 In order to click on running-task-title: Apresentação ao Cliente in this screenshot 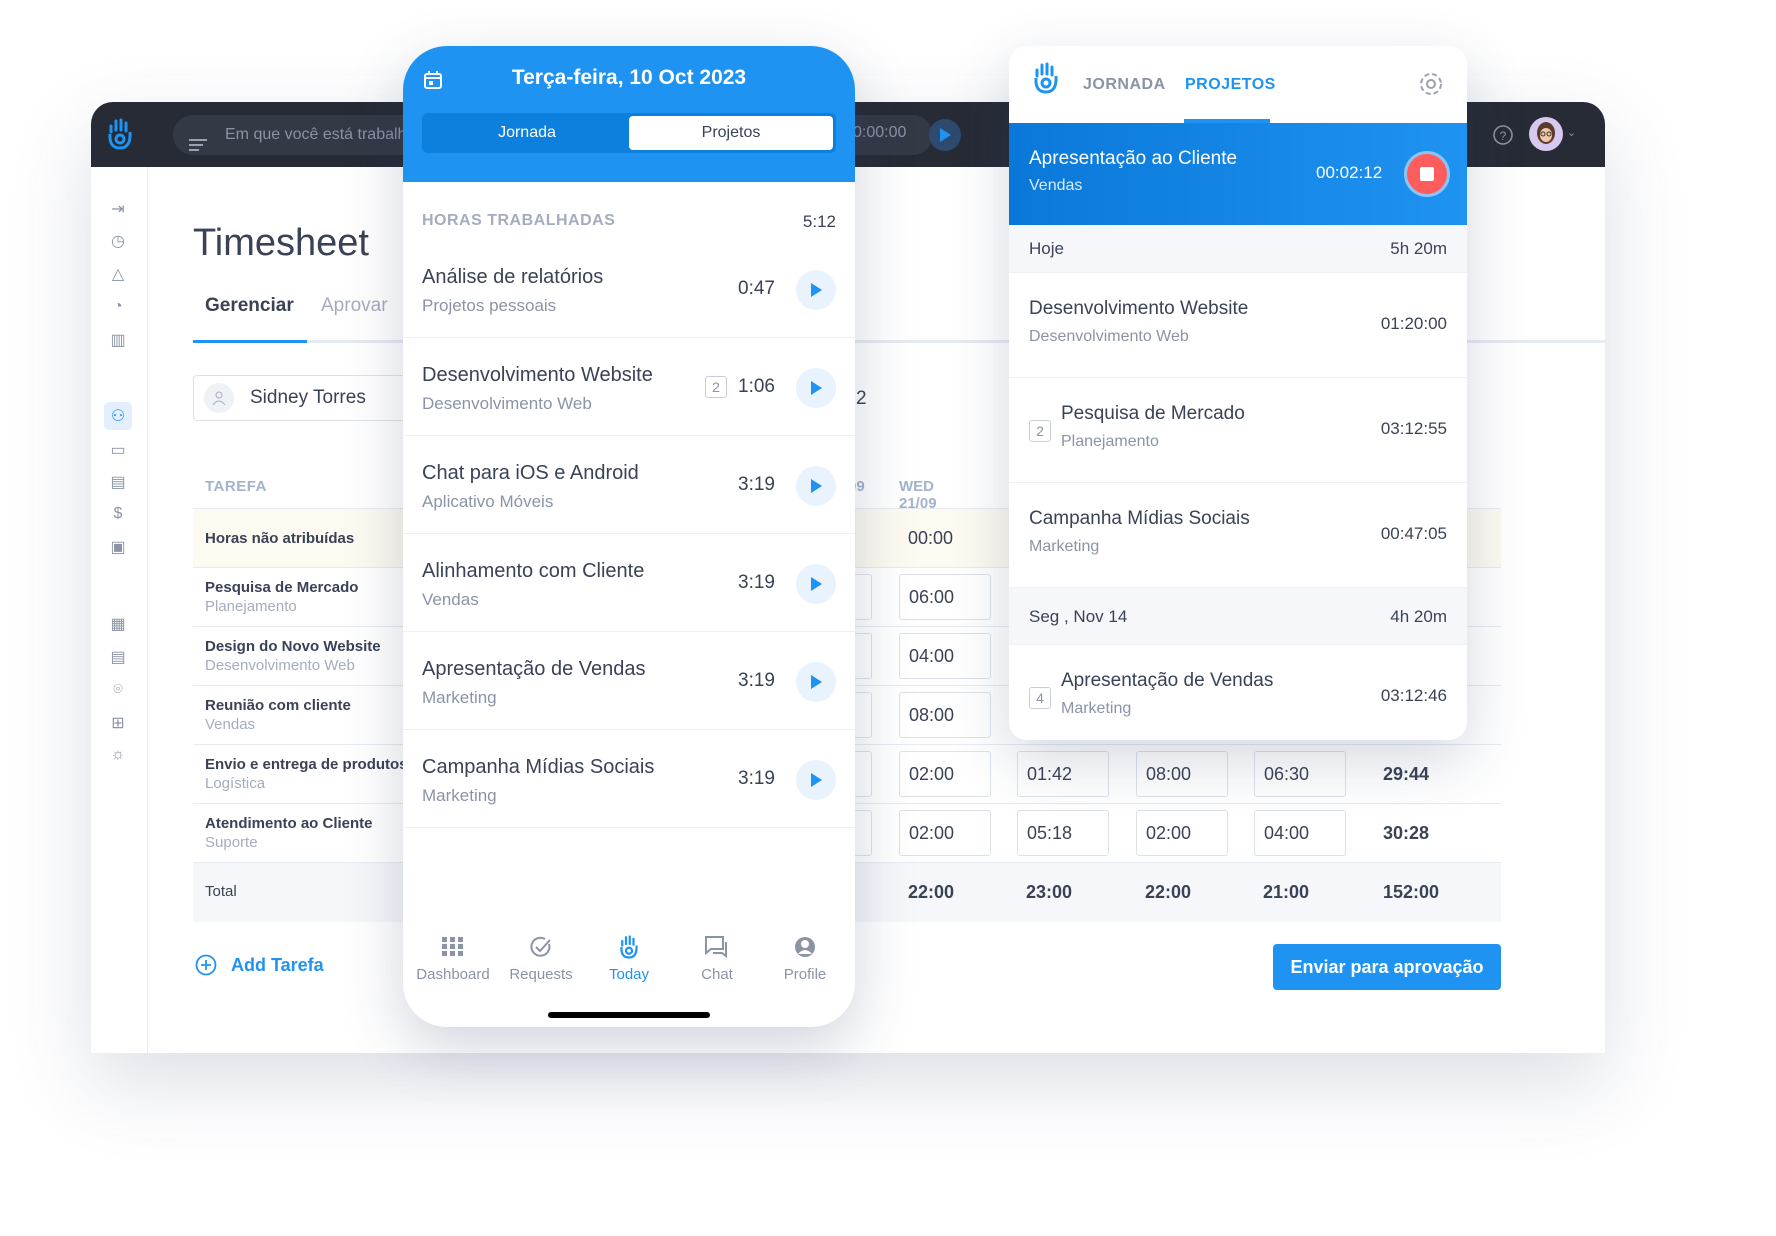, I will do `click(1133, 158)`.